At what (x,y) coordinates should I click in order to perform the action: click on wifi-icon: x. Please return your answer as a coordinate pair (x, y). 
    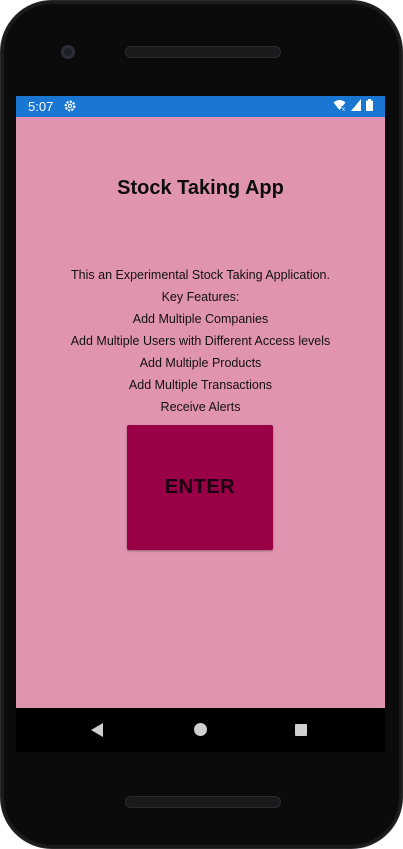
    Looking at the image, I should click on (339, 107).